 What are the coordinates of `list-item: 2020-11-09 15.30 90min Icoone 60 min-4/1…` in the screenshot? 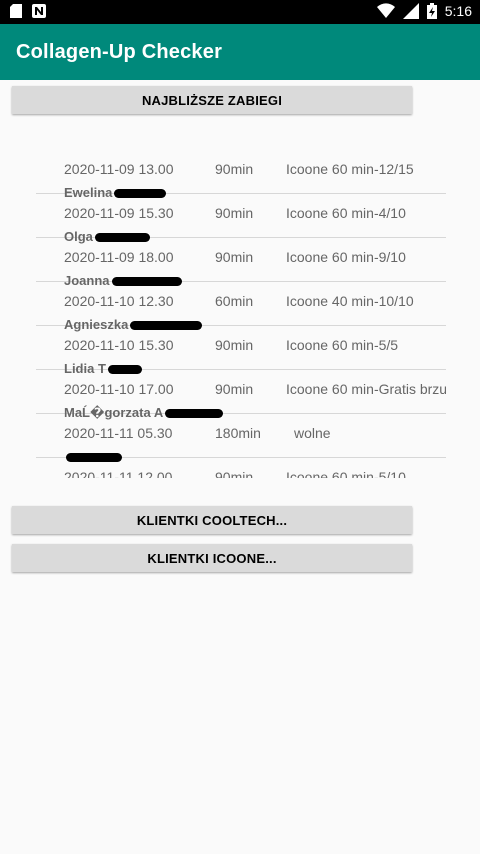 It's located at (241, 219).